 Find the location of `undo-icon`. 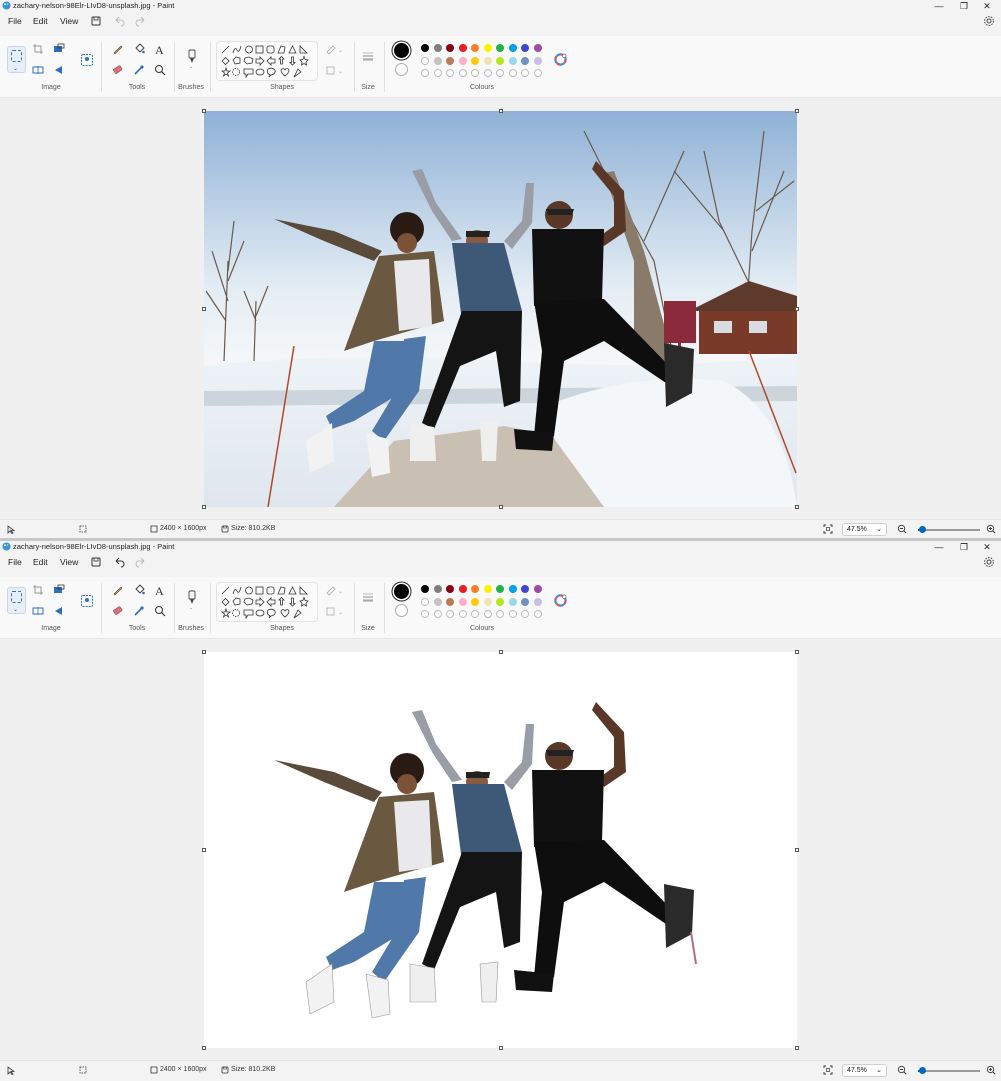

undo-icon is located at coordinates (119, 562).